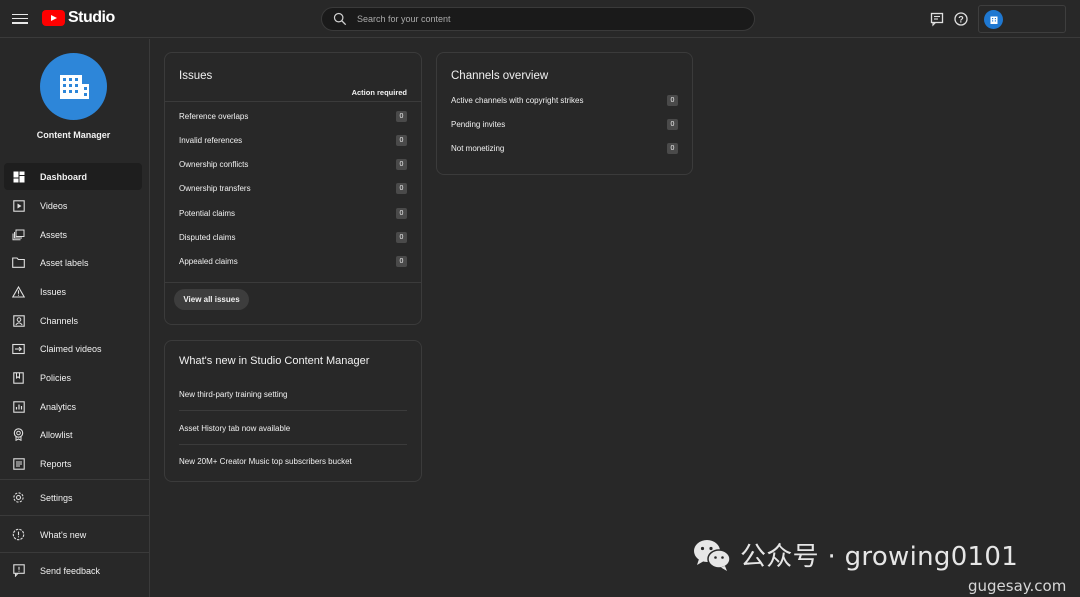 The height and width of the screenshot is (597, 1080). What do you see at coordinates (91, 17) in the screenshot?
I see `logo-text: Studio` at bounding box center [91, 17].